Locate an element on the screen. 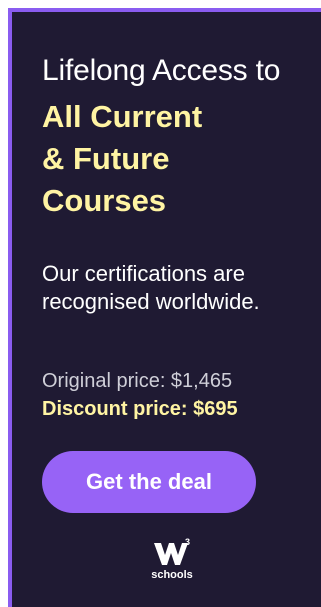 The width and height of the screenshot is (321, 607). discount-price: Discount price: $695 is located at coordinates (140, 409).